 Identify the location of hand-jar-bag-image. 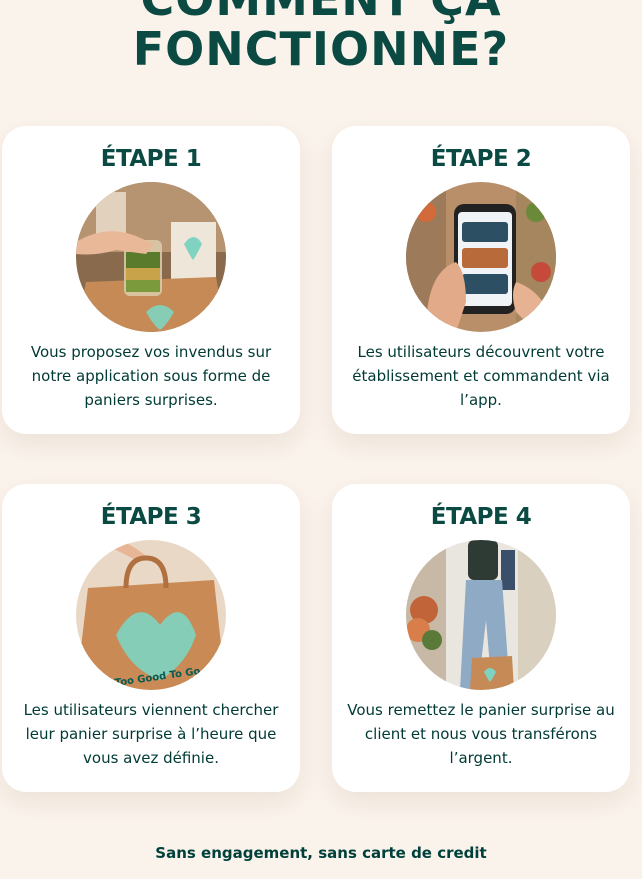
(151, 257).